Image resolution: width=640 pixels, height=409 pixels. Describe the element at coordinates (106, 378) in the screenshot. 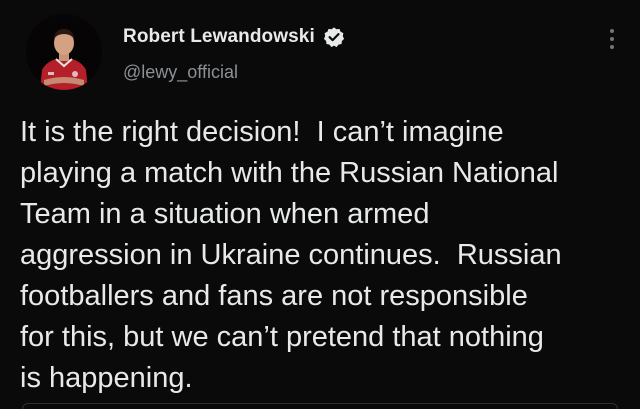

I see `tweet-text-line: is happening.` at that location.